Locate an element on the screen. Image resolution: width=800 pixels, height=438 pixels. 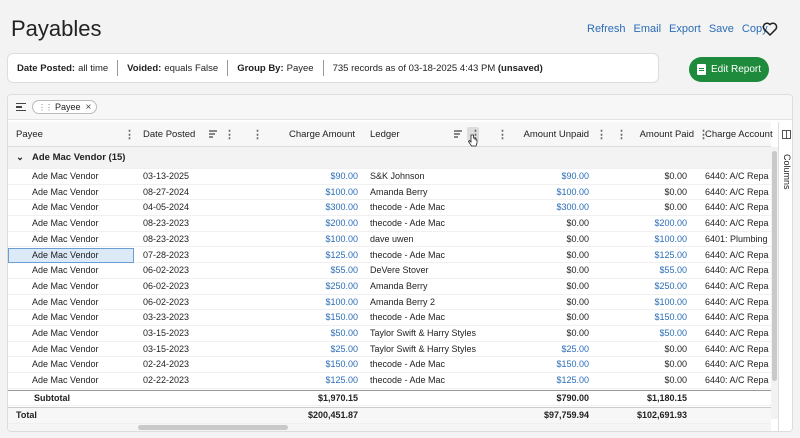
close-icon: × is located at coordinates (89, 107).